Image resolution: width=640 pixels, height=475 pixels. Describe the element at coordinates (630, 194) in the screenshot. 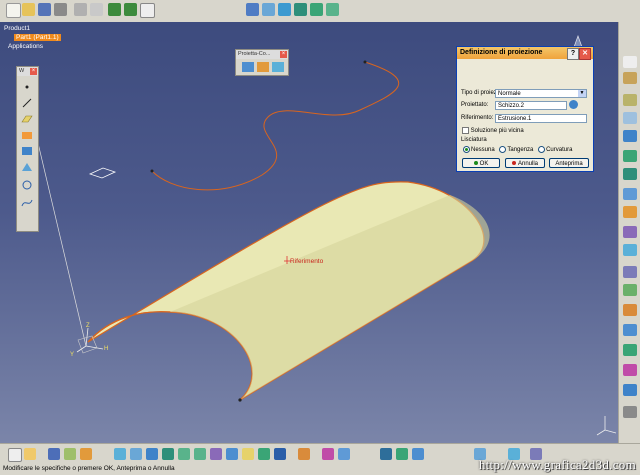

I see `join-icon` at that location.